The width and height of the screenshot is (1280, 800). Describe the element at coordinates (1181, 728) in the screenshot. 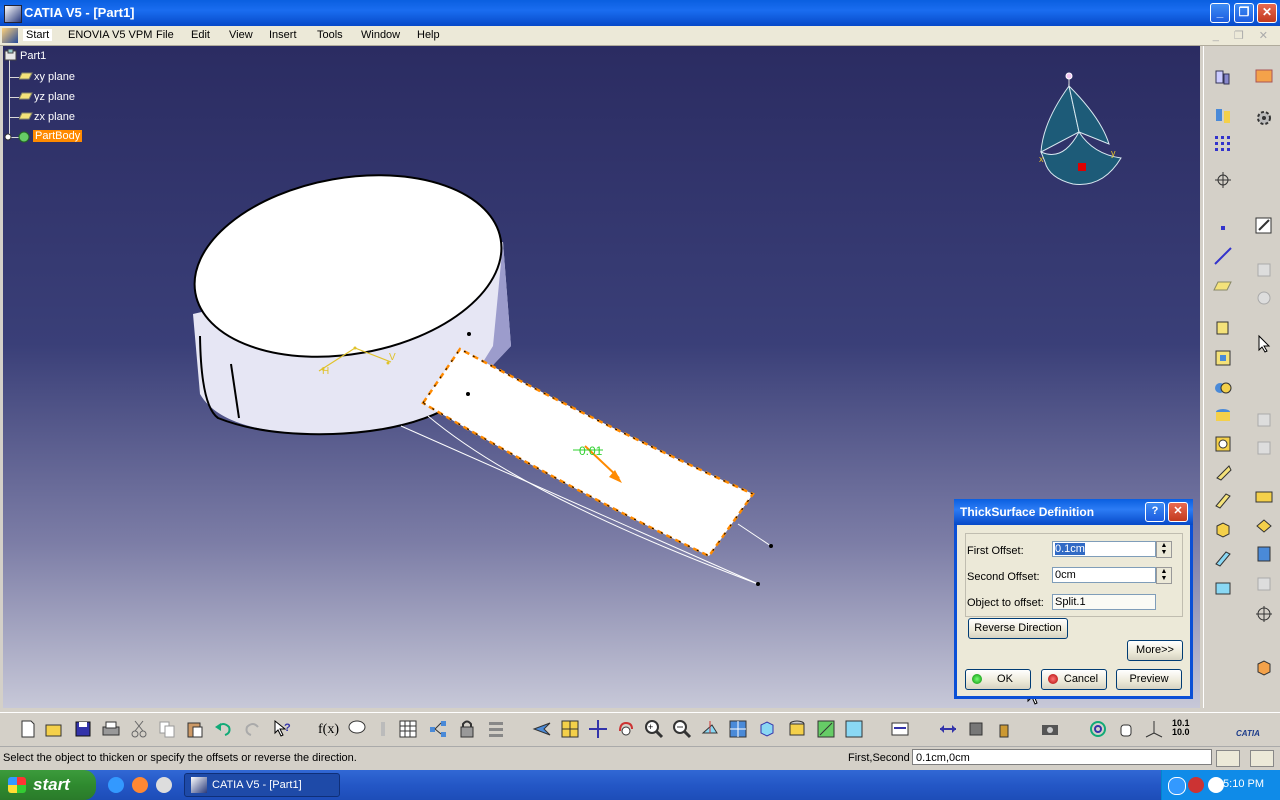

I see `scale-label: 10.1 10.0` at that location.